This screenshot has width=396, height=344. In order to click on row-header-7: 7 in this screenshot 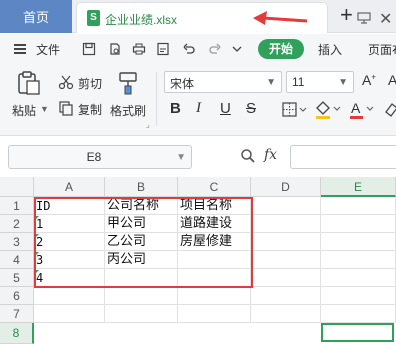, I will do `click(17, 314)`.